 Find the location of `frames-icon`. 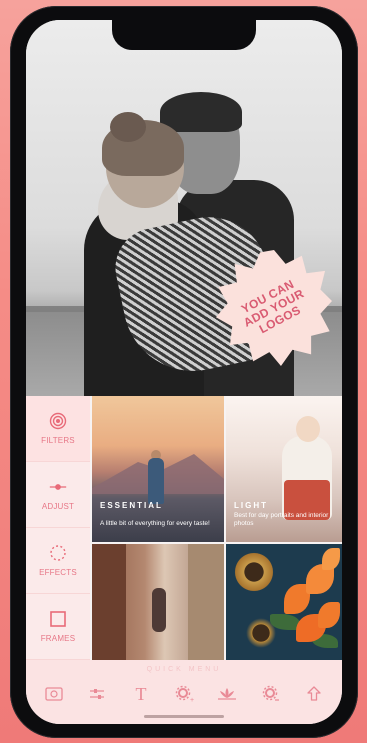

frames-icon is located at coordinates (58, 619).